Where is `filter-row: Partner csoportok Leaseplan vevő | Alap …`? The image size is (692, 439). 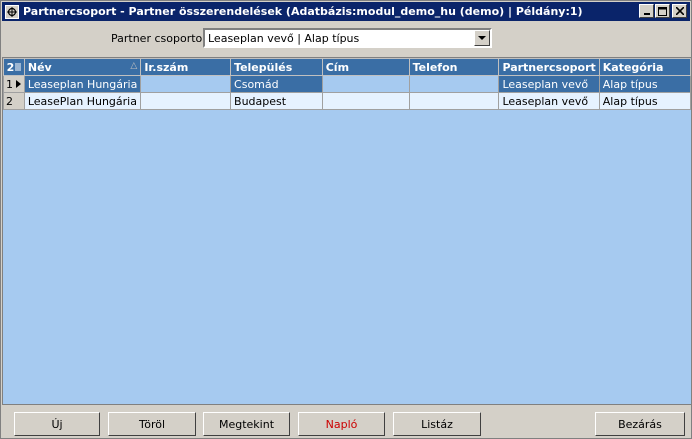
filter-row: Partner csoportok Leaseplan vevő | Alap … is located at coordinates (346, 38).